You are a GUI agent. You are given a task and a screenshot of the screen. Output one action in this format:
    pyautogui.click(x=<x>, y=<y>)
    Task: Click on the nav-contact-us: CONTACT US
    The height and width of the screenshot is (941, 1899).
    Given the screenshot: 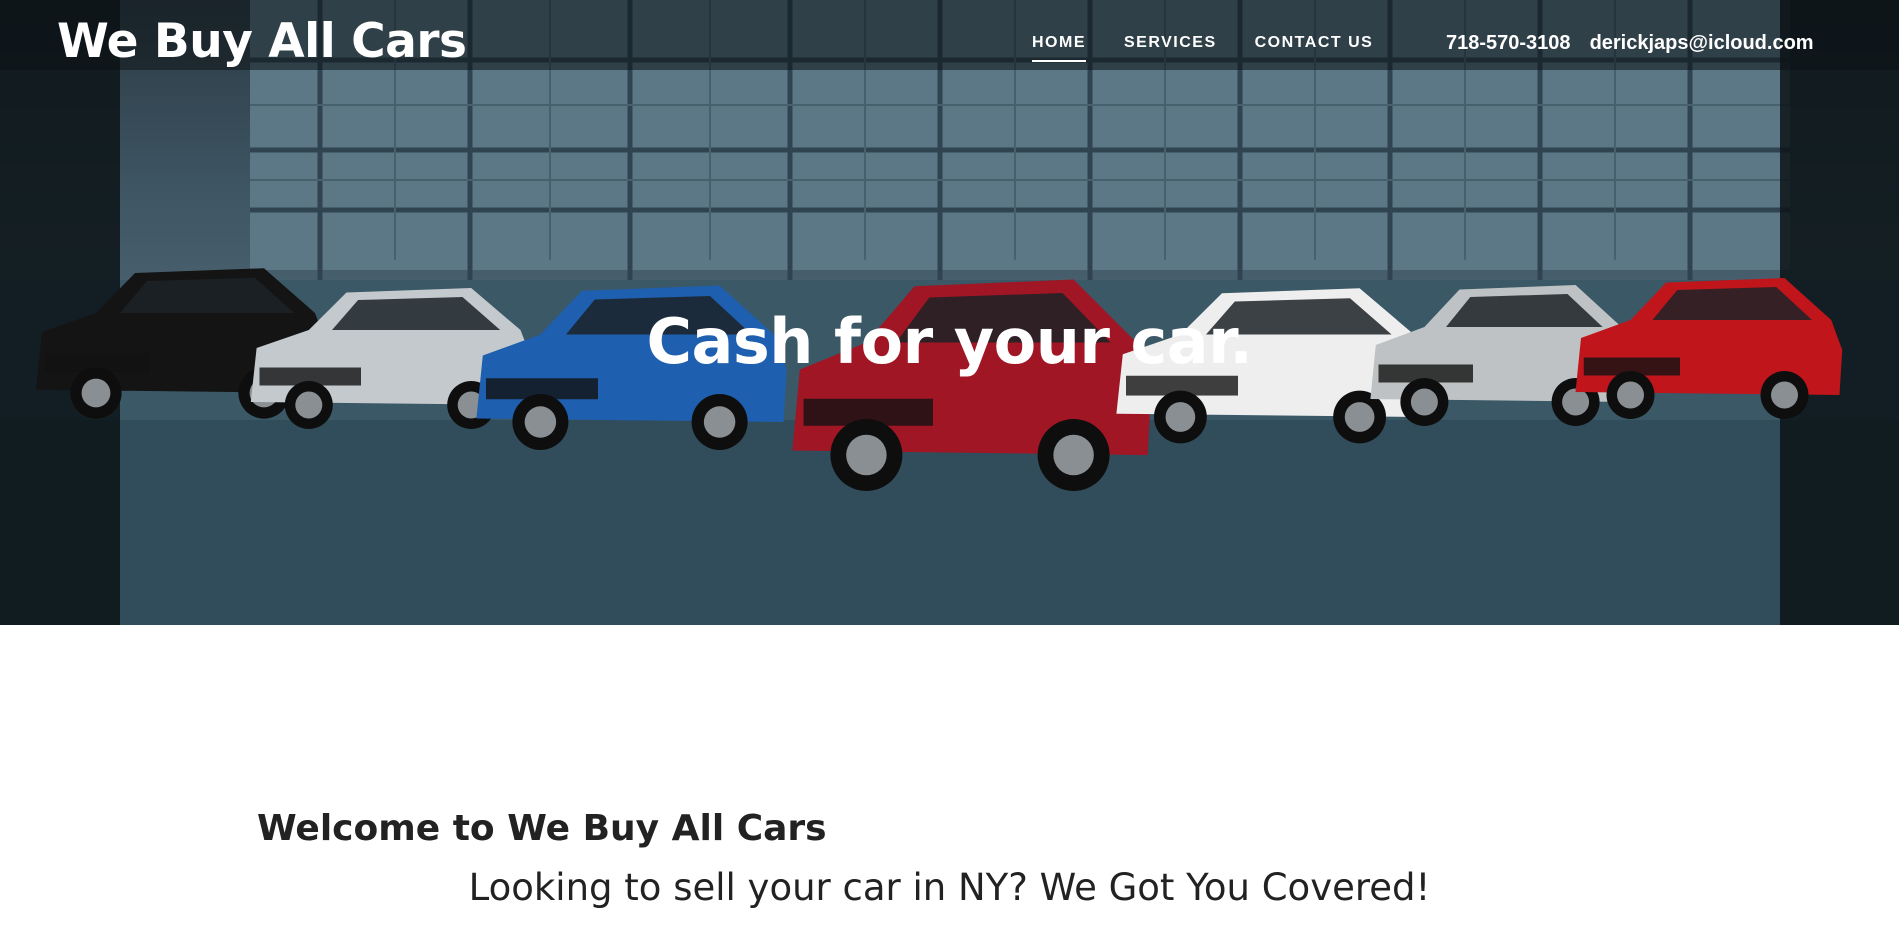 What is the action you would take?
    pyautogui.click(x=1314, y=48)
    